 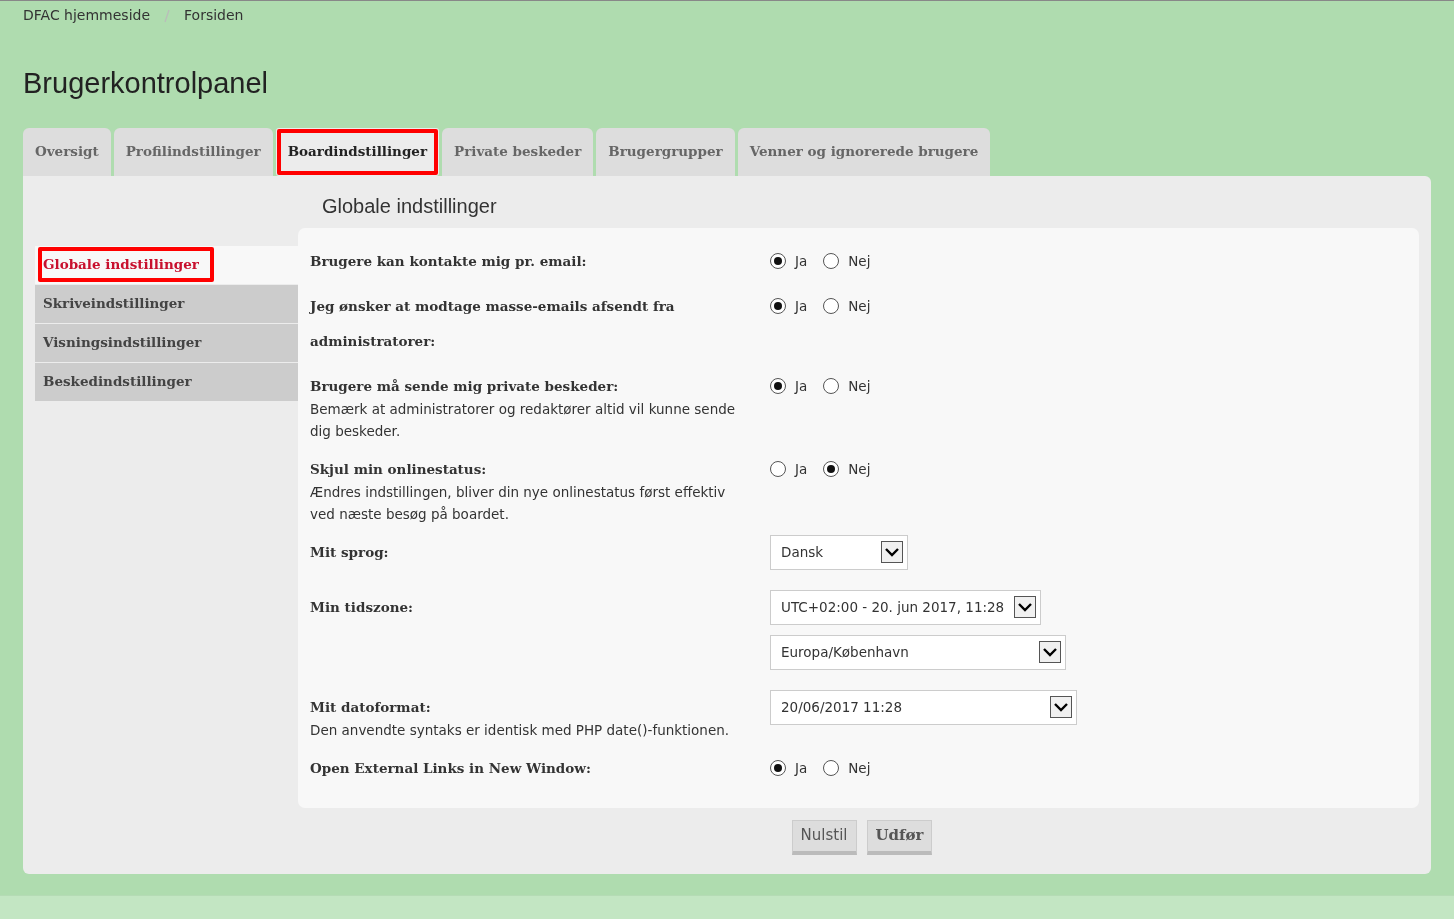 I want to click on tab: Profilindstillinger, so click(x=193, y=151).